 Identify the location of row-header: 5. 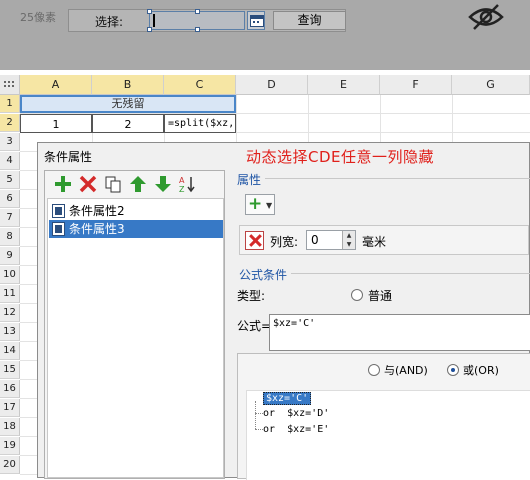
(10, 180).